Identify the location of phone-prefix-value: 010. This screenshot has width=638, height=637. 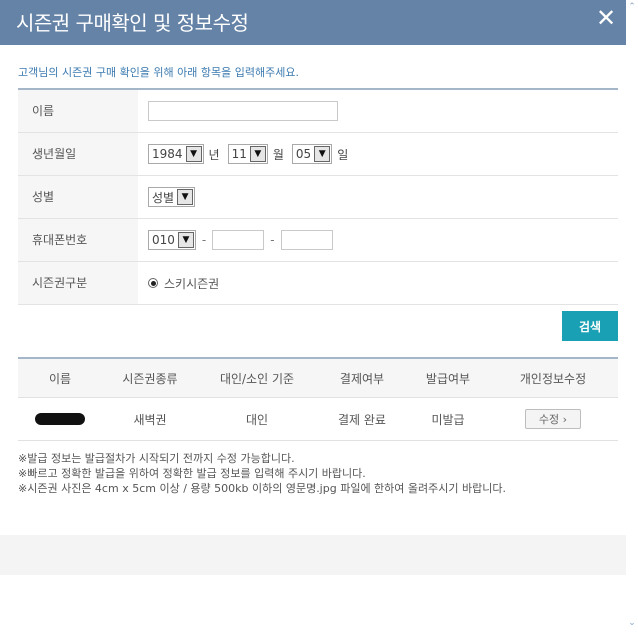
(163, 240).